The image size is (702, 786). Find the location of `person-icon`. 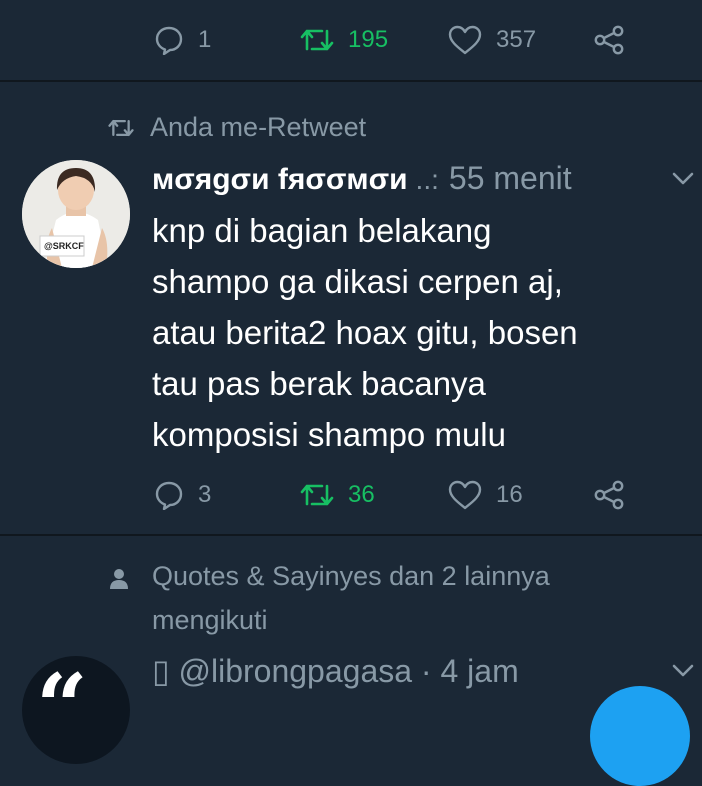

person-icon is located at coordinates (119, 579).